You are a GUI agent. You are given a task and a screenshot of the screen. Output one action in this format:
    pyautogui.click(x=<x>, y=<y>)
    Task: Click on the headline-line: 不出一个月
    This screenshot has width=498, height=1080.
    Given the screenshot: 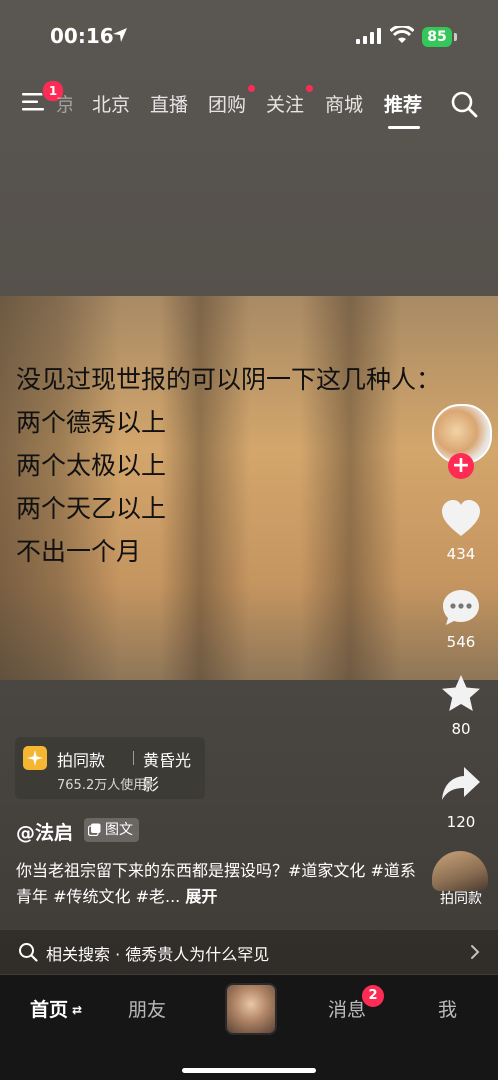 What is the action you would take?
    pyautogui.click(x=79, y=551)
    